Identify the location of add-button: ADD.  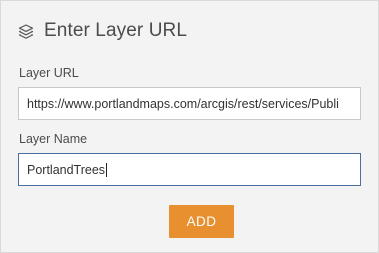
(201, 221).